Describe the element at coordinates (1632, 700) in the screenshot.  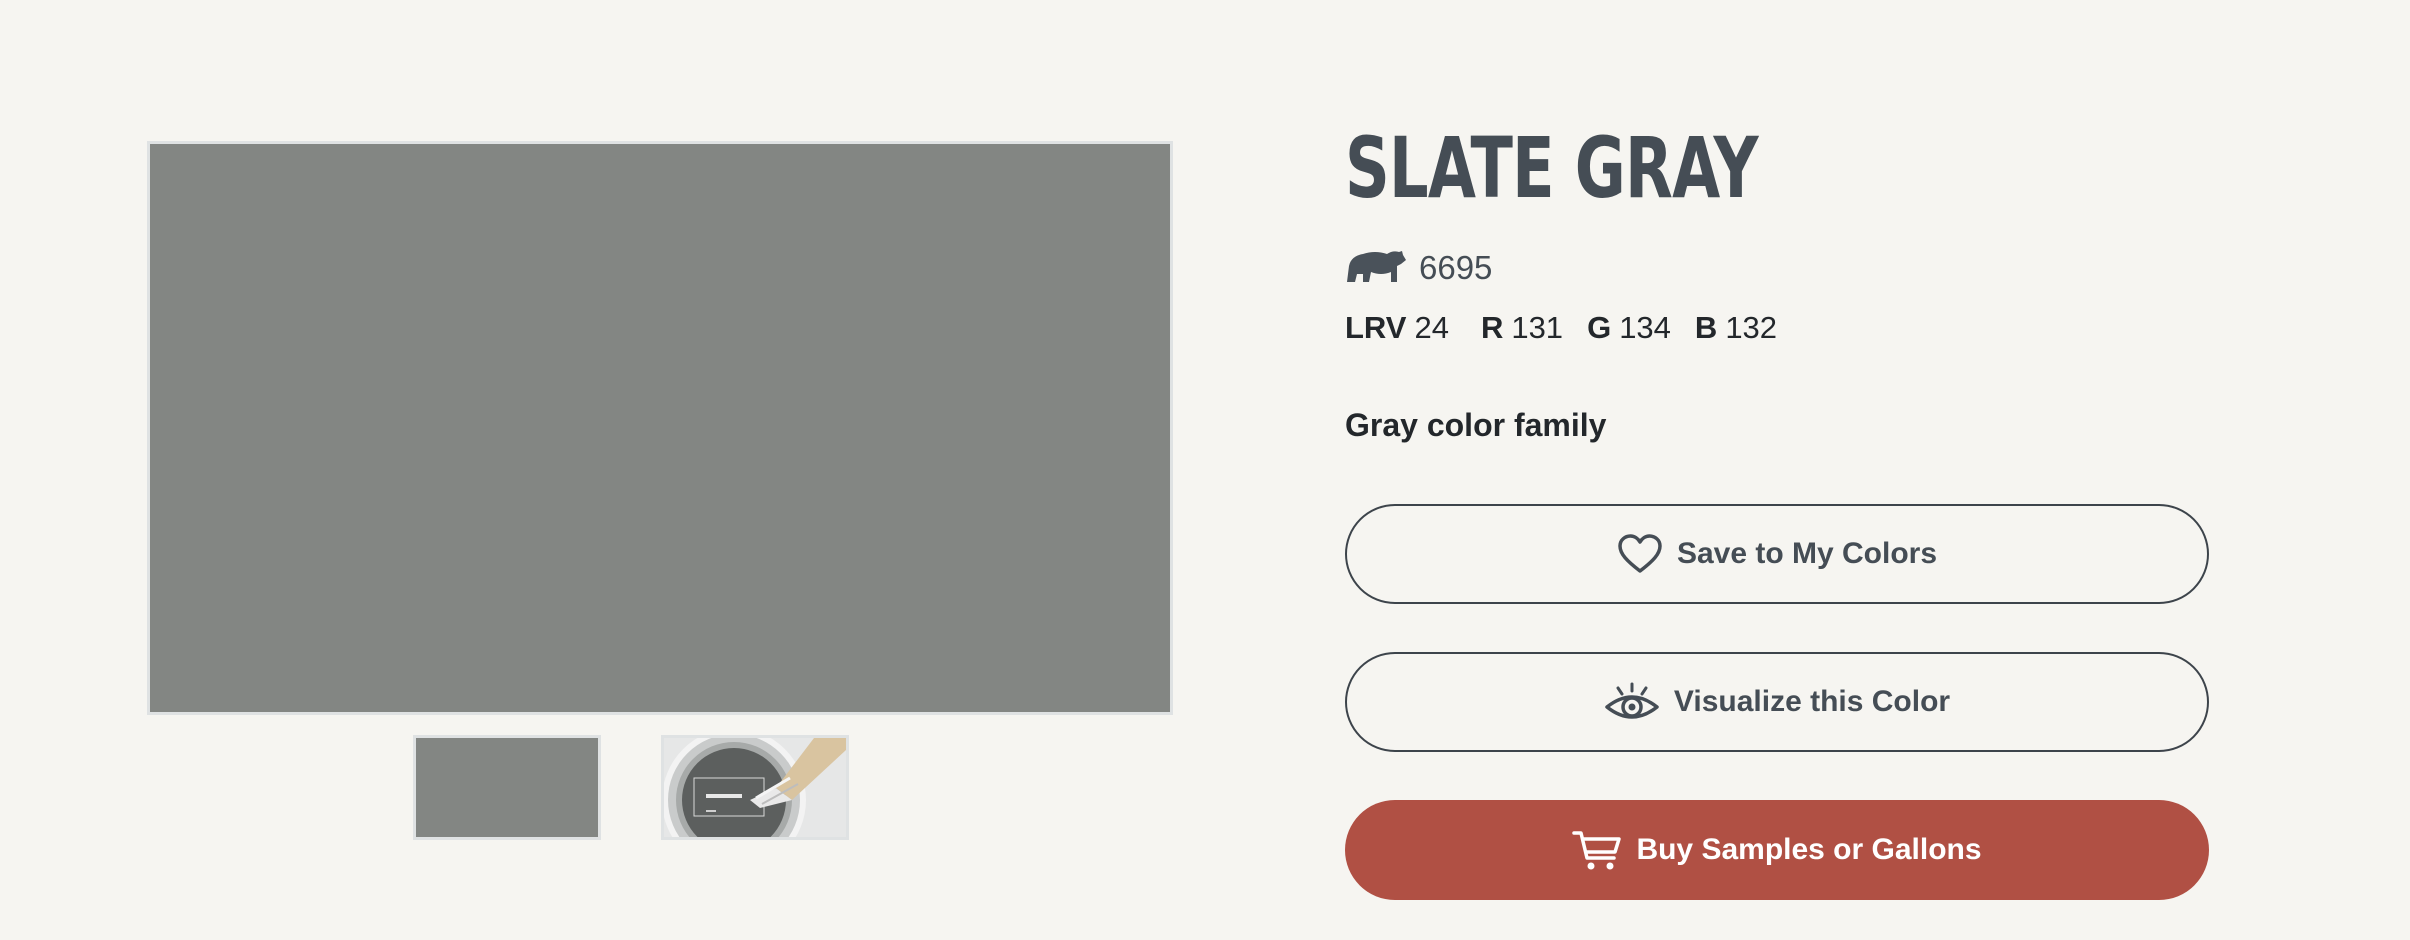
I see `eye-icon` at that location.